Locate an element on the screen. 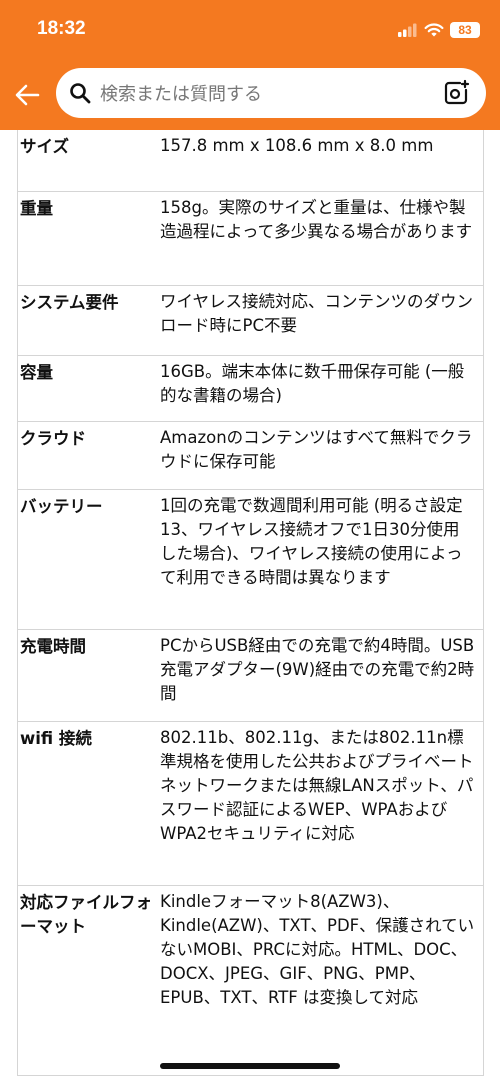 The image size is (500, 1080). spec-key: サイズ is located at coordinates (45, 146).